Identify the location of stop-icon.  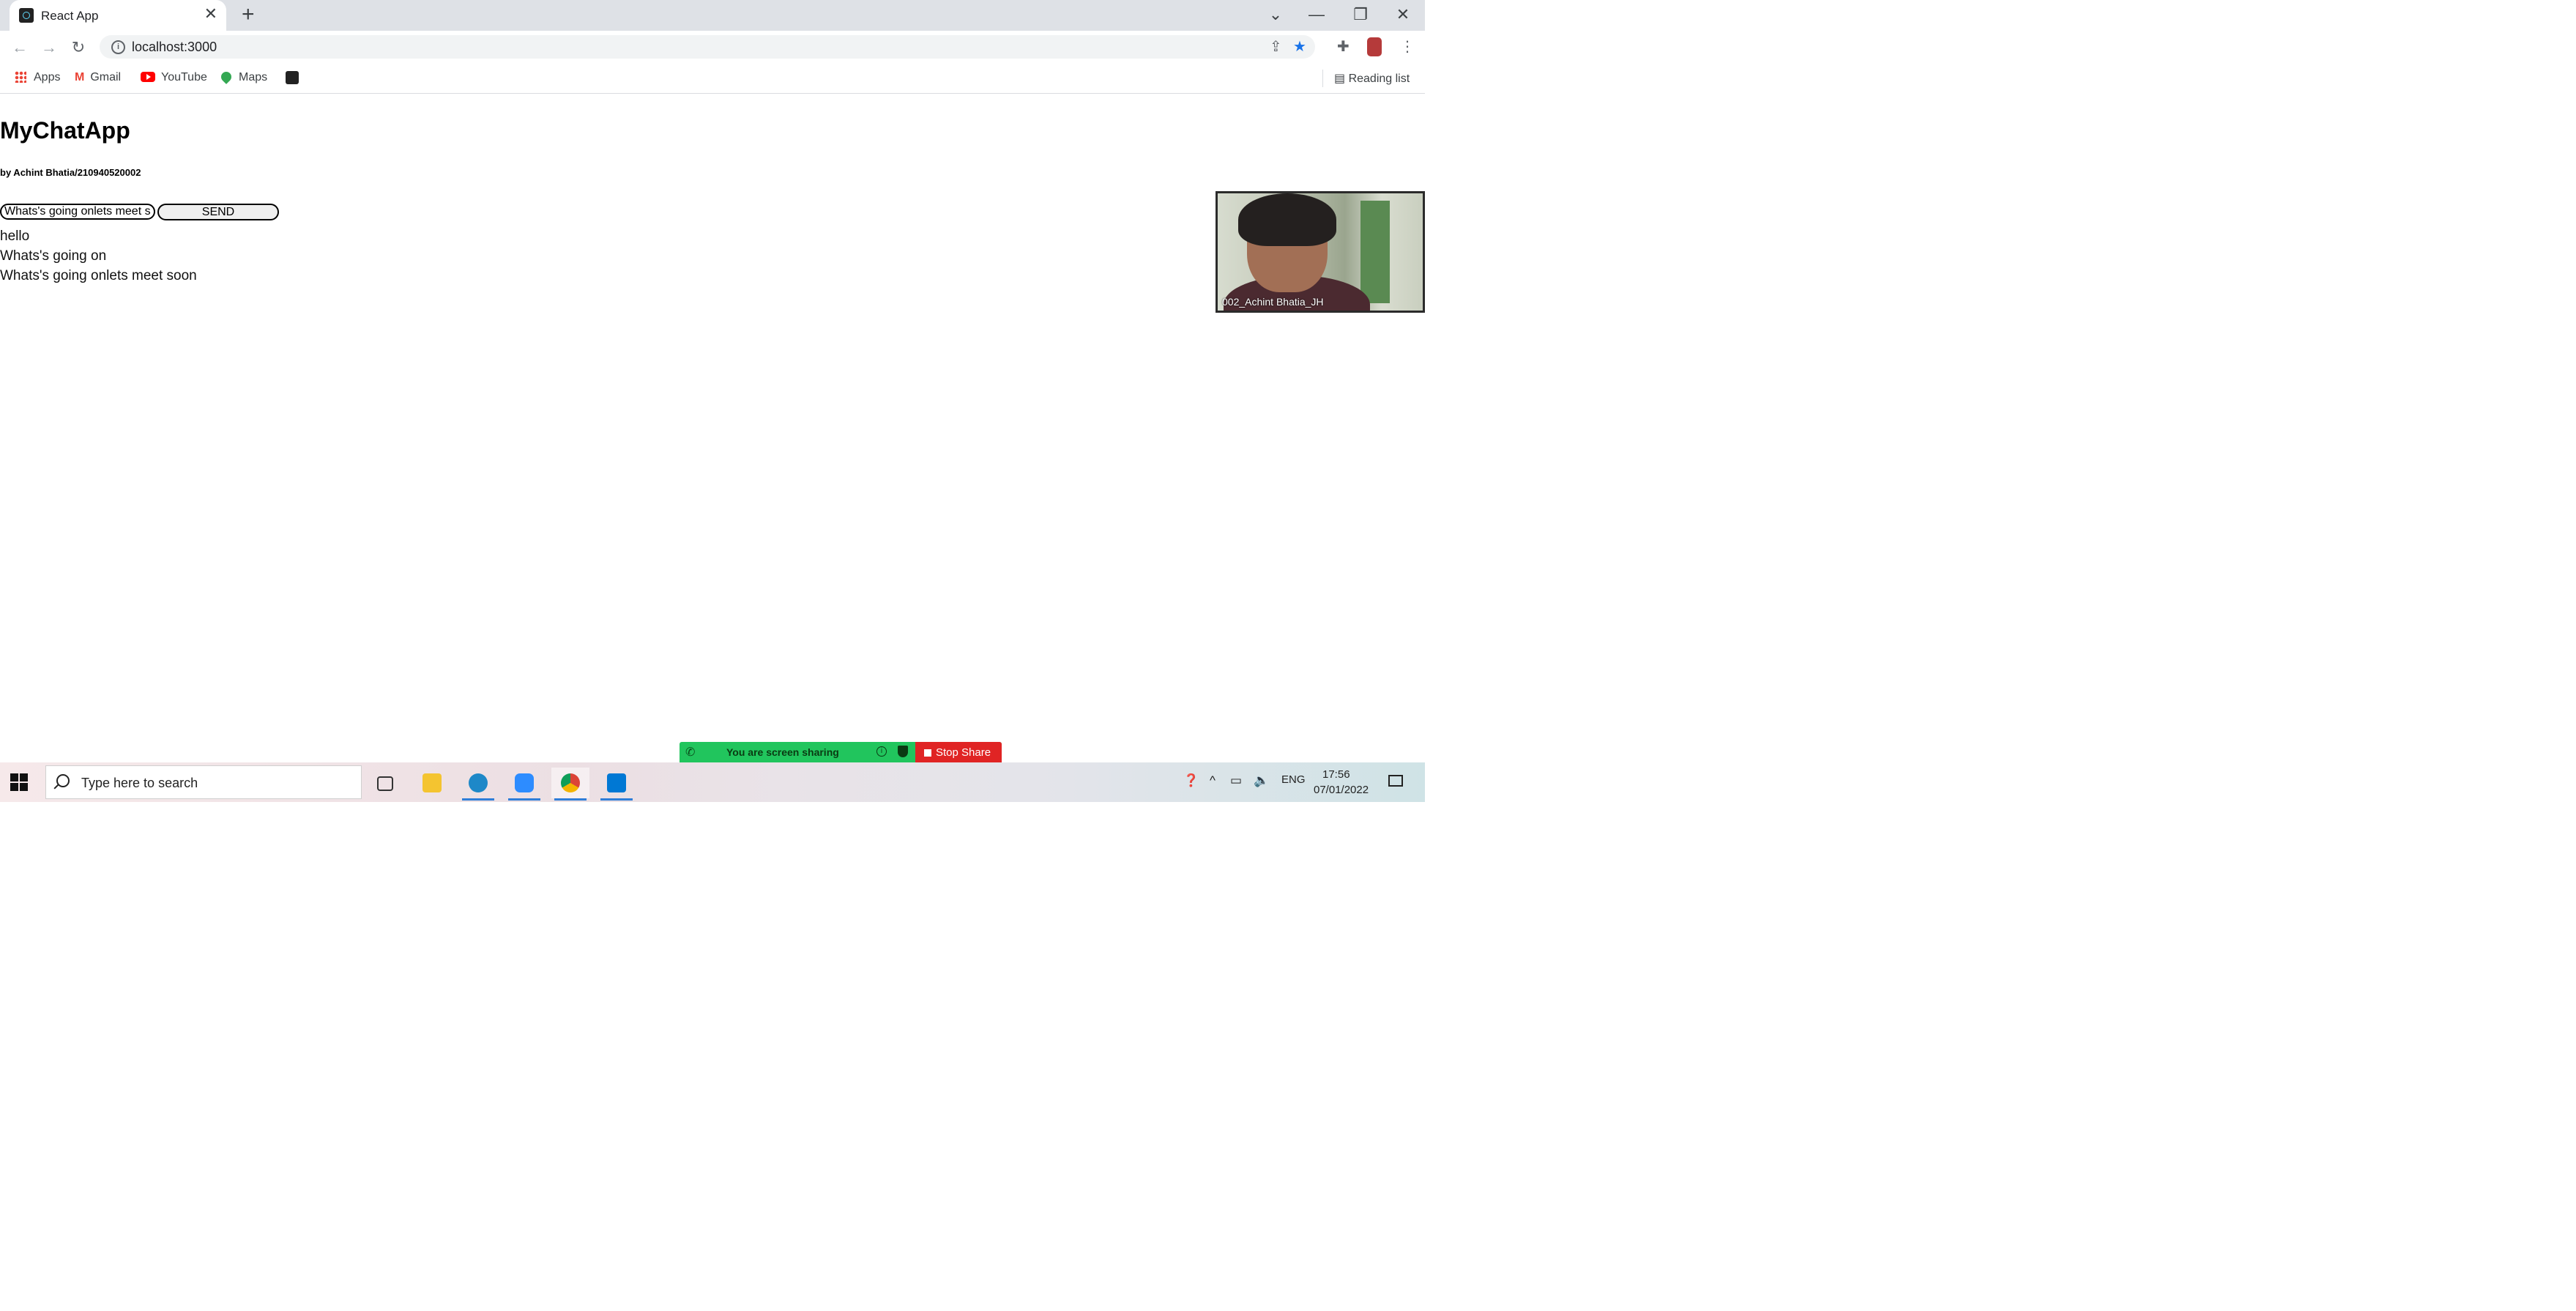
(927, 753).